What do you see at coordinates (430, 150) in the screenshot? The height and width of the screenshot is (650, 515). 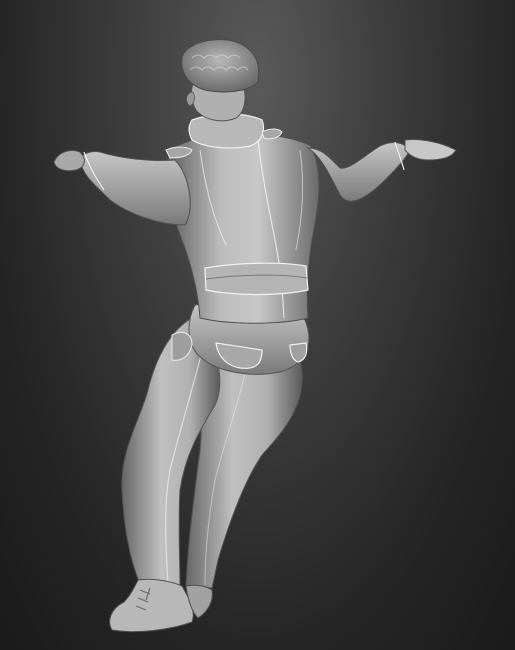 I see `right-hand` at bounding box center [430, 150].